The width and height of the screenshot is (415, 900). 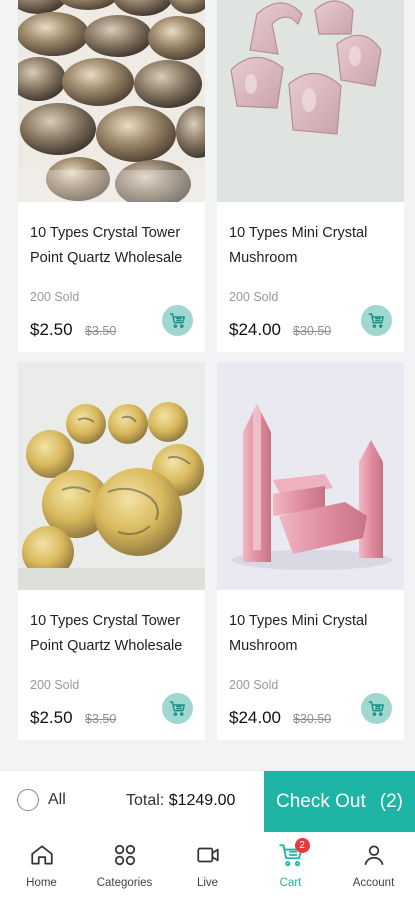 I want to click on tab-account: Account, so click(x=373, y=866).